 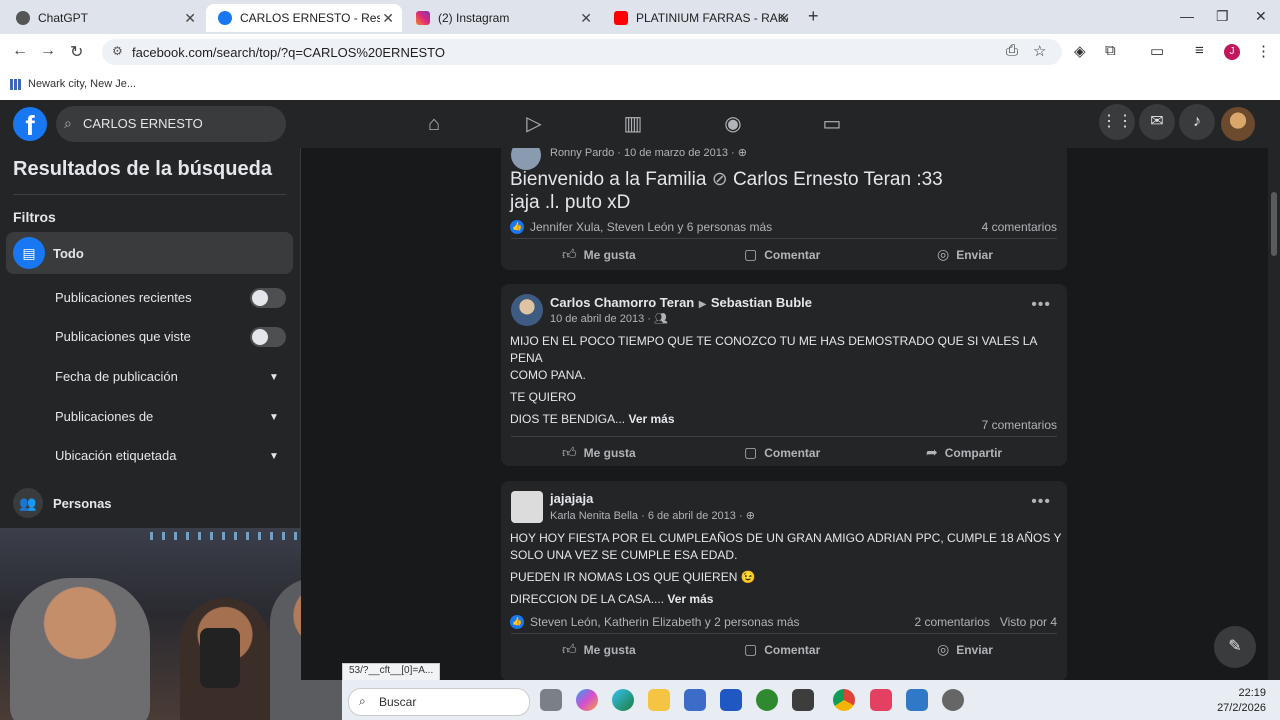 I want to click on reload-icon: ↻, so click(x=76, y=52).